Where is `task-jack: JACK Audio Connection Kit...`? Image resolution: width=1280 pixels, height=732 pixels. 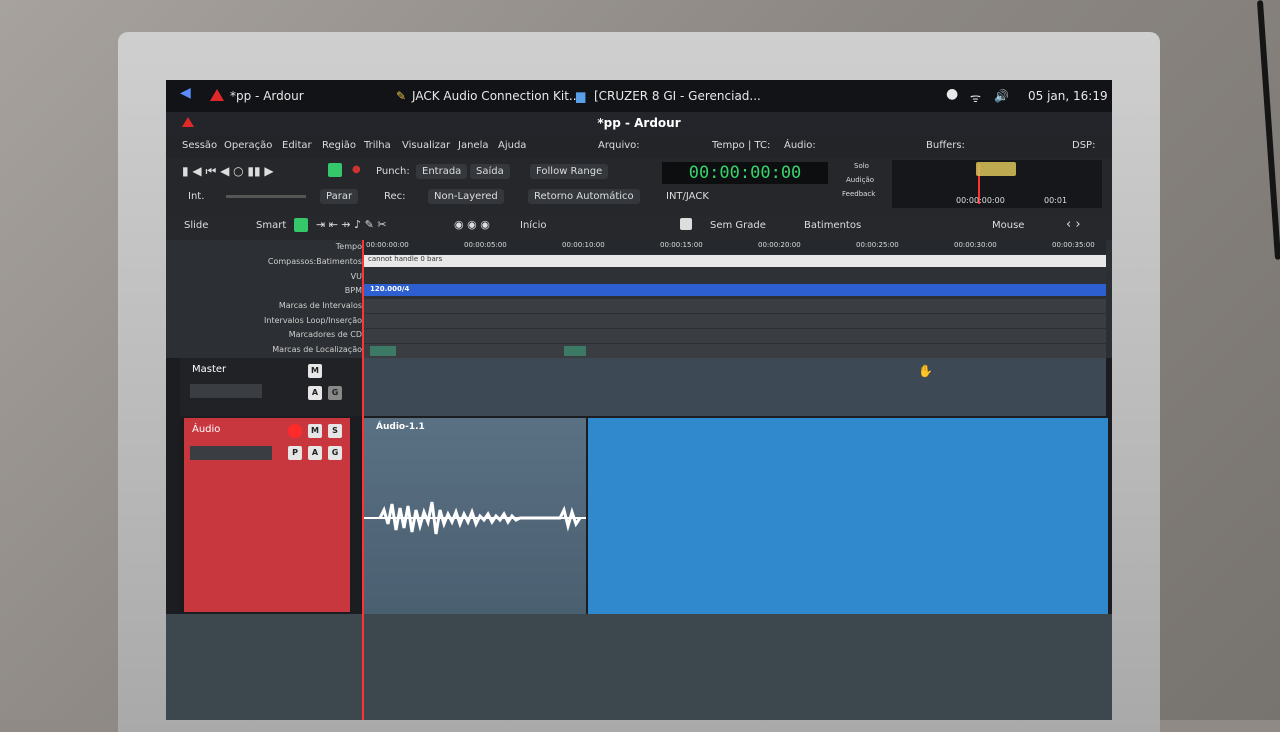
task-jack: JACK Audio Connection Kit... is located at coordinates (496, 96).